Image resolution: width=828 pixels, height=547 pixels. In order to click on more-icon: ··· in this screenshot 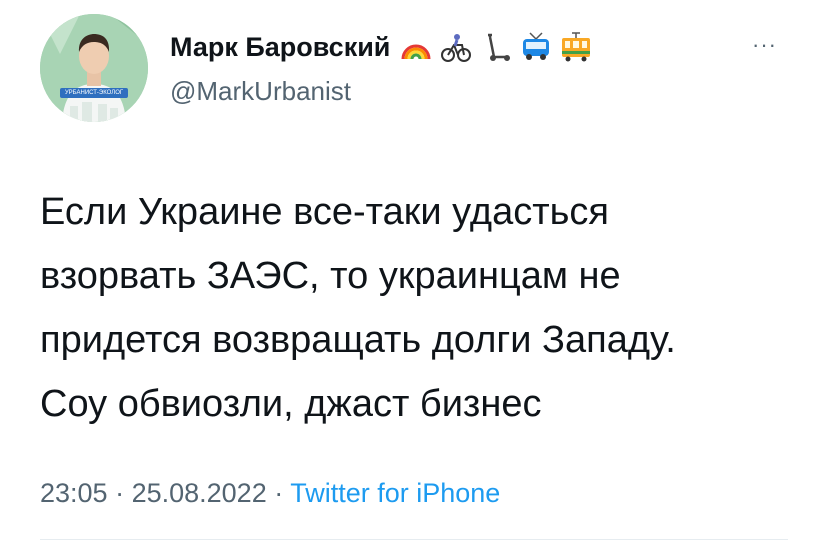, I will do `click(764, 44)`.